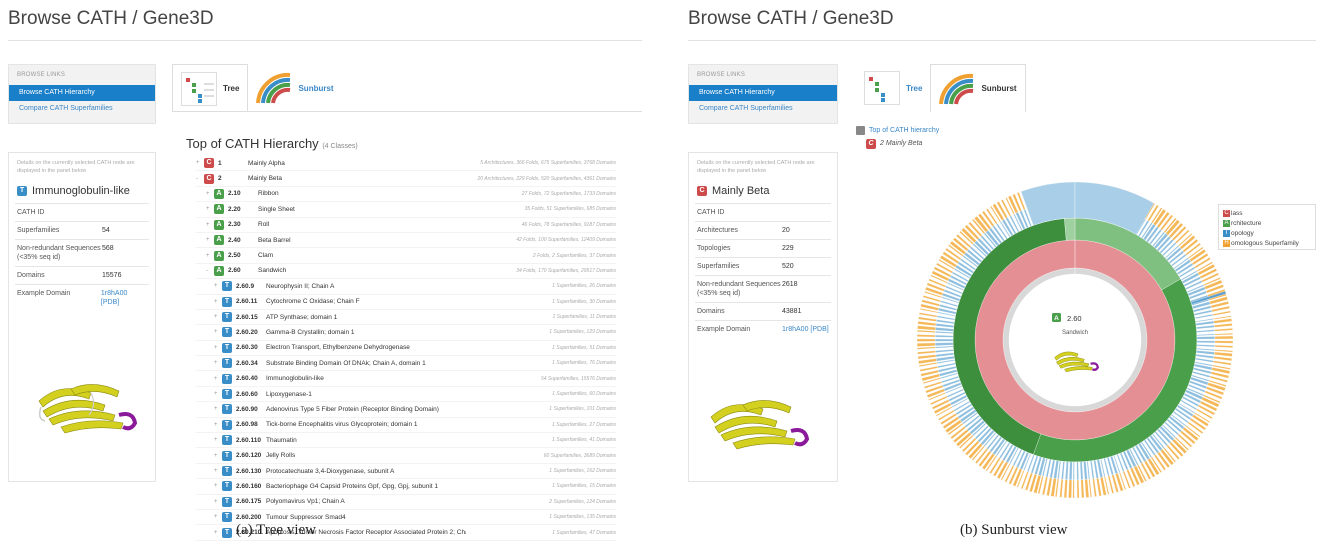 The height and width of the screenshot is (544, 1324). Describe the element at coordinates (897, 130) in the screenshot. I see `breadcrumb-top: Top of CATH hierarchy` at that location.